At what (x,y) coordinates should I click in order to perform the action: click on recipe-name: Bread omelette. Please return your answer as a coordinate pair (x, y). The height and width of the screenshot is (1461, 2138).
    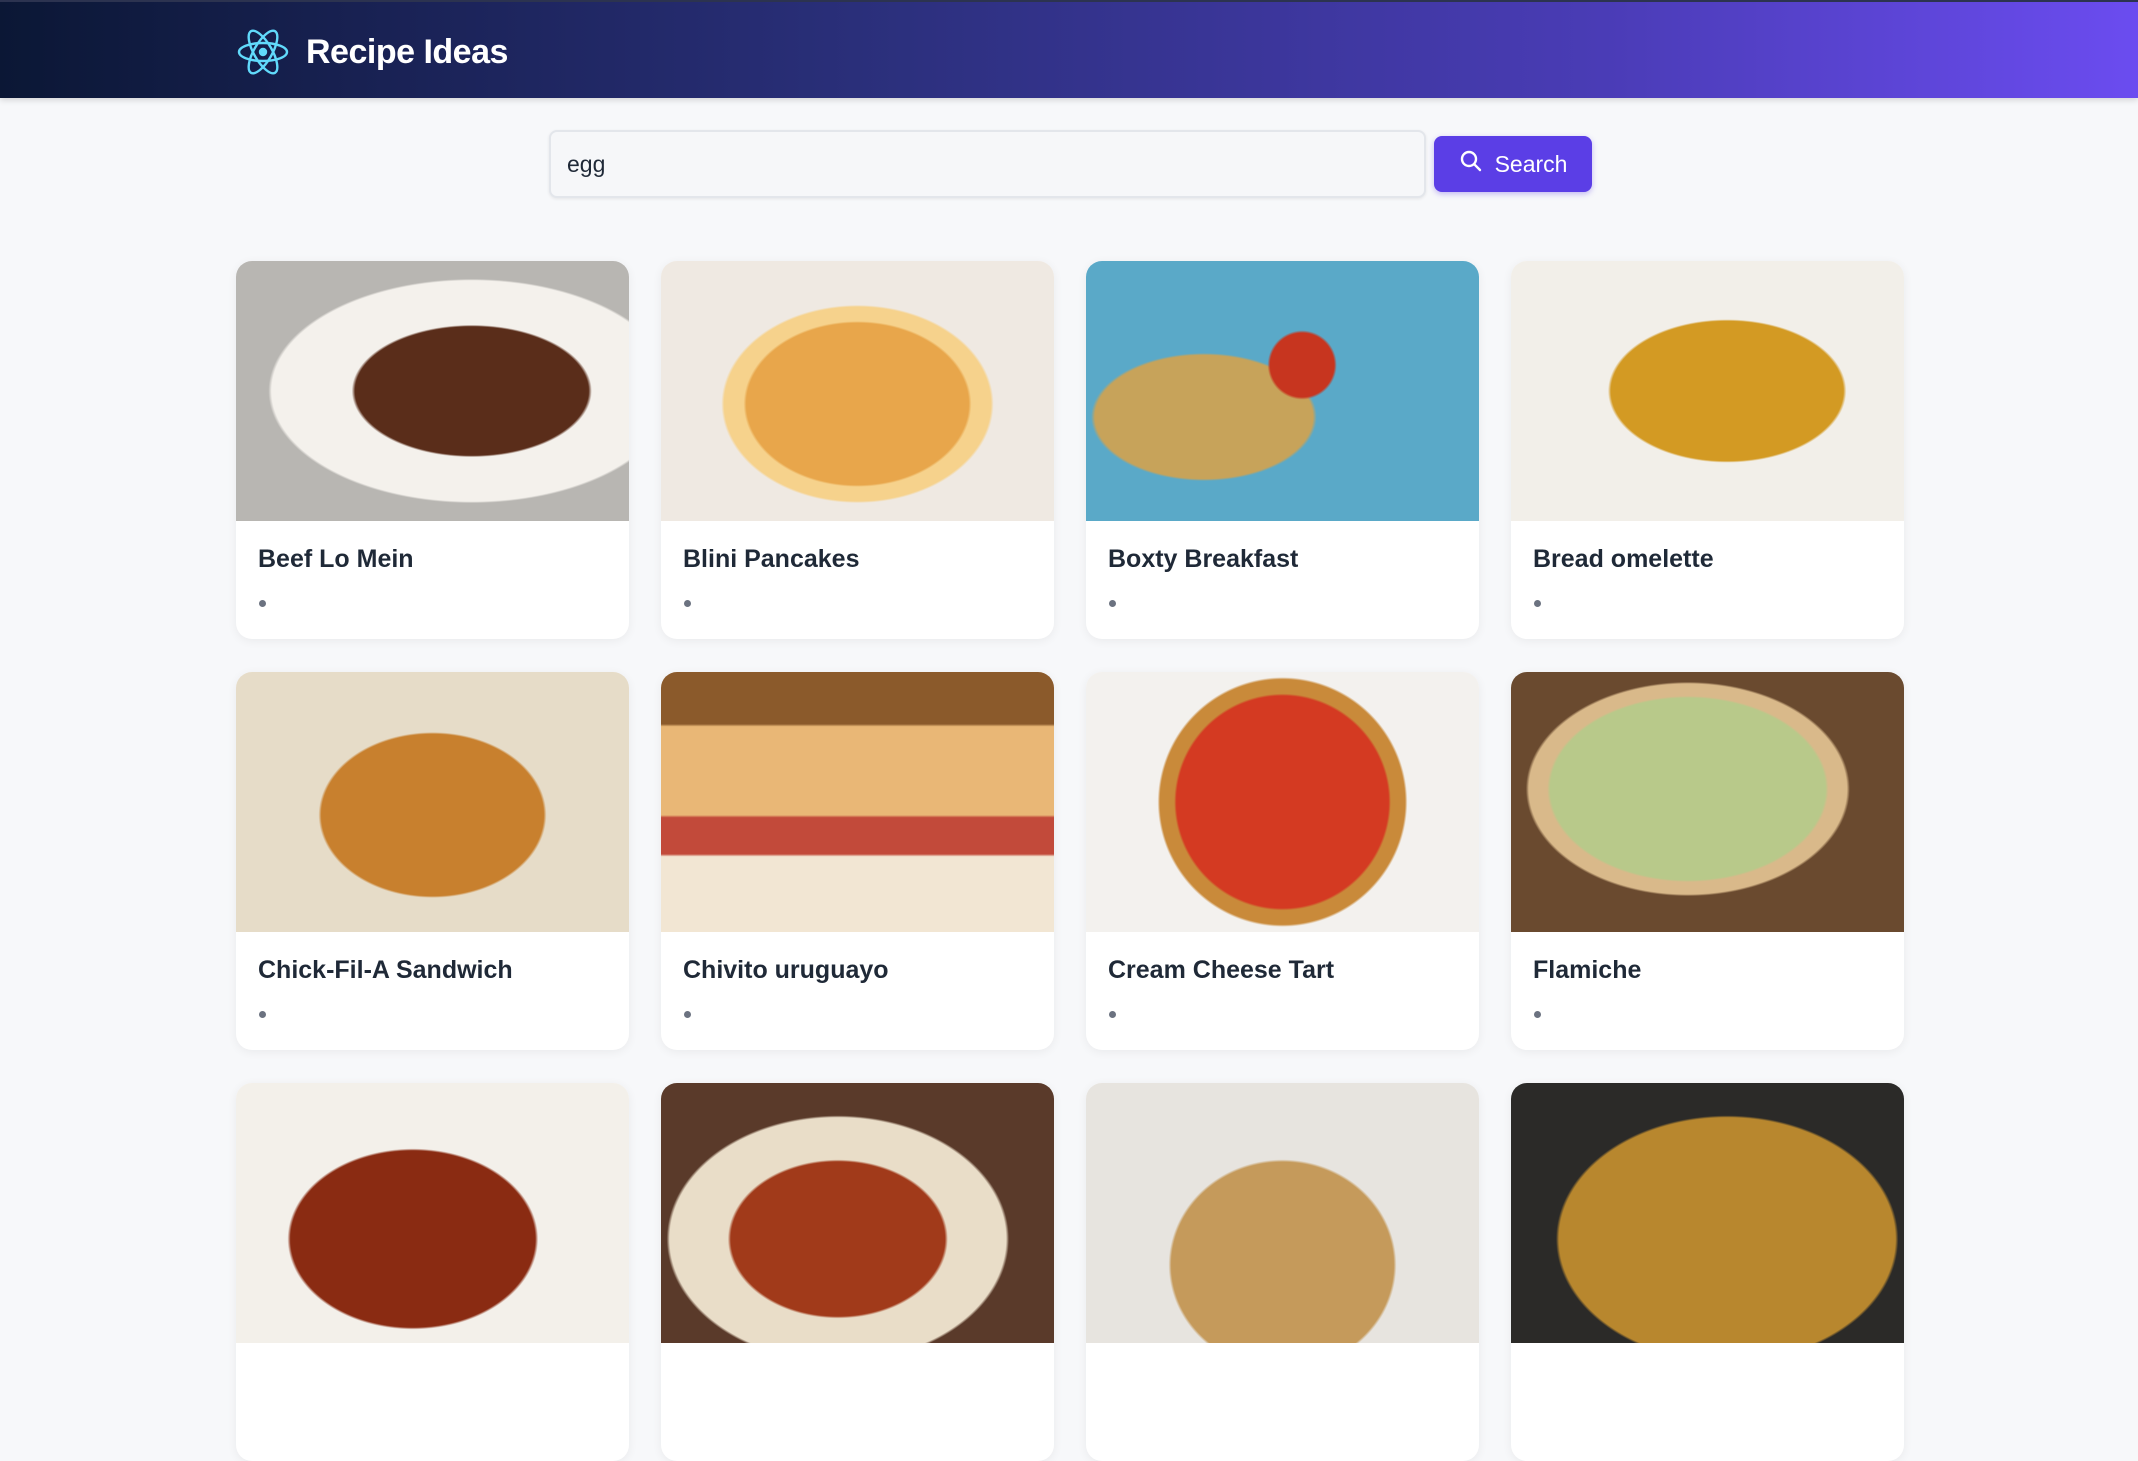
    Looking at the image, I should click on (1623, 559).